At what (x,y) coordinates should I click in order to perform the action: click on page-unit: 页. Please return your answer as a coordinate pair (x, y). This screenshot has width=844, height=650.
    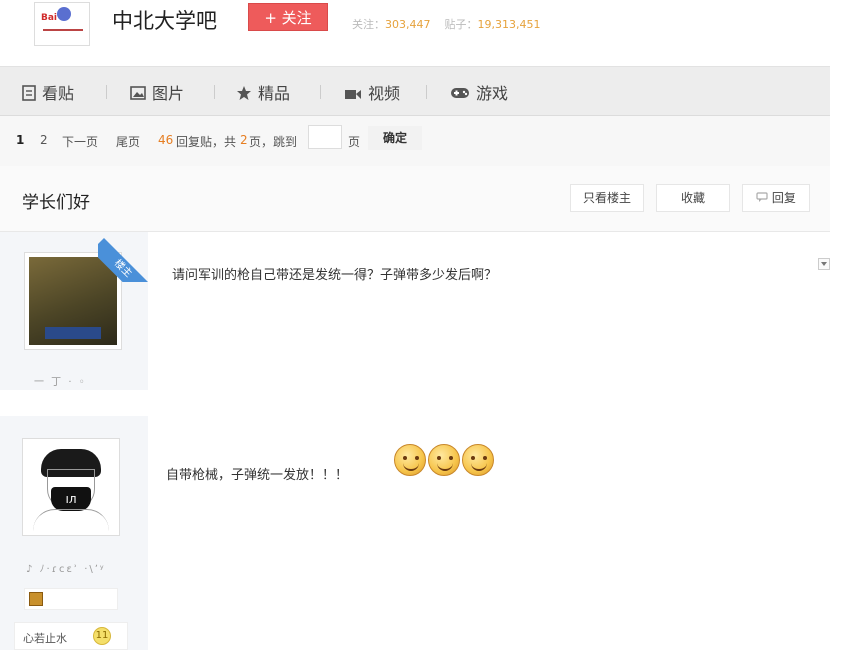
    Looking at the image, I should click on (354, 142).